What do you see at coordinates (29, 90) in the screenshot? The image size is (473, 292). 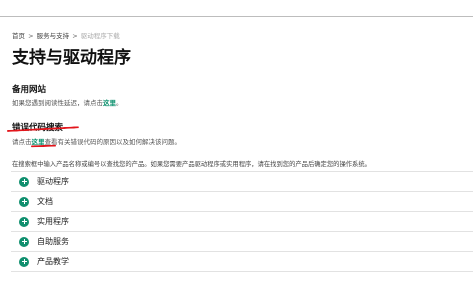 I see `alt-site-heading: 备用网站` at bounding box center [29, 90].